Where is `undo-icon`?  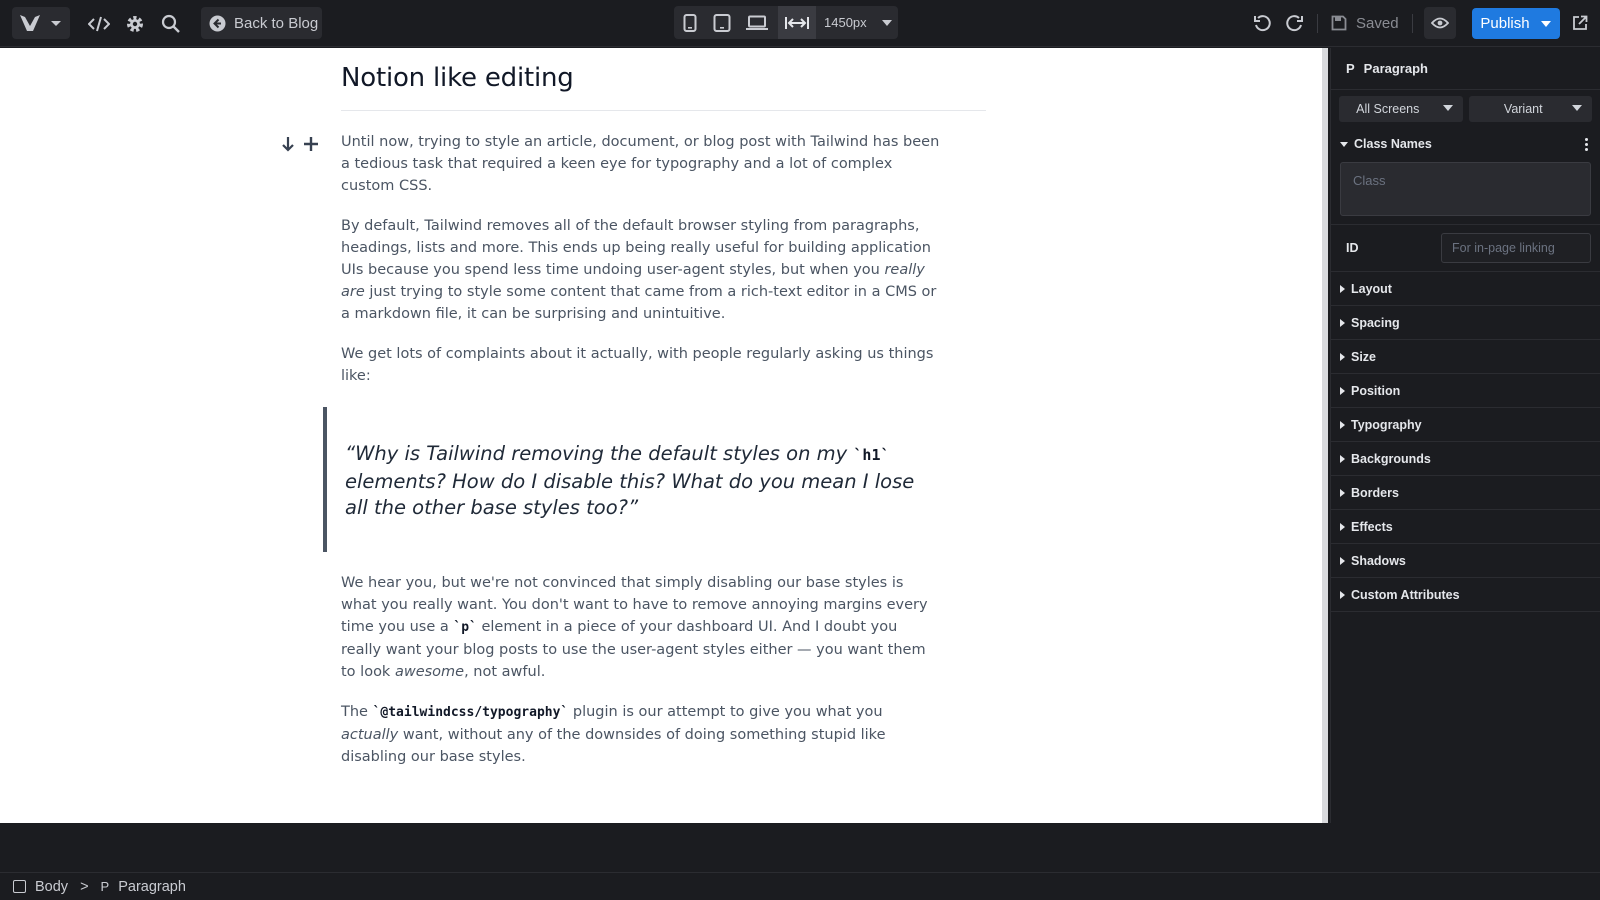 undo-icon is located at coordinates (1262, 23).